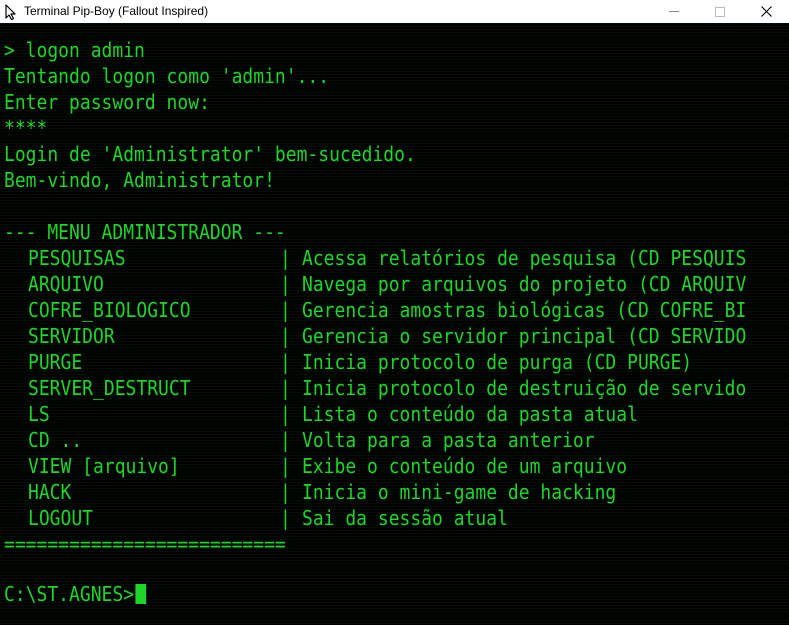  I want to click on menu-item: HACK | Inicia o mini-game de hacking, so click(394, 492).